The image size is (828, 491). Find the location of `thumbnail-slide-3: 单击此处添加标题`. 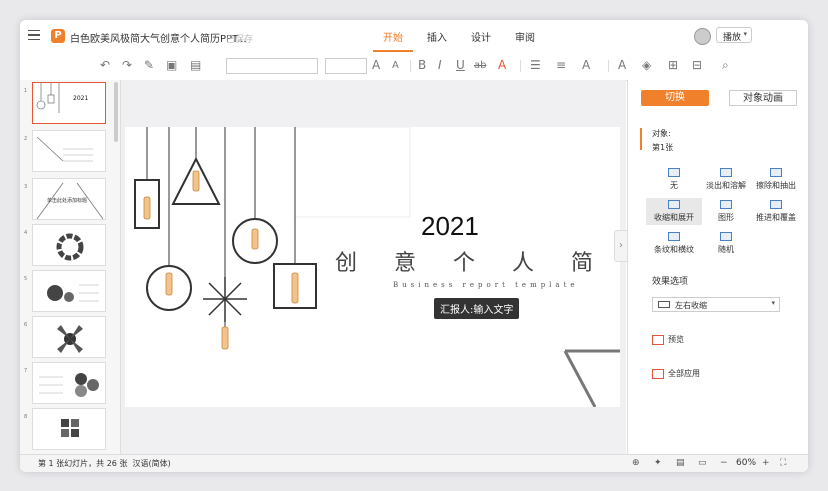

thumbnail-slide-3: 单击此处添加标题 is located at coordinates (69, 199).